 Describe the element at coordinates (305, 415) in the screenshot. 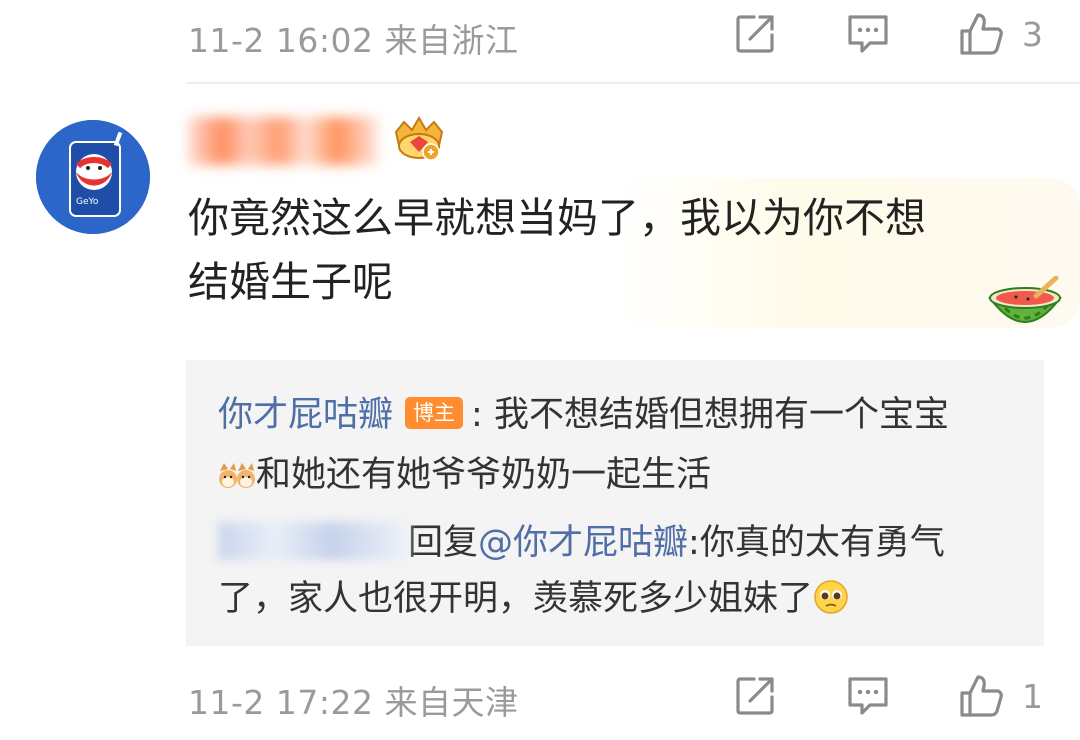

I see `reply-author-link: 你才屁咕瓣` at that location.